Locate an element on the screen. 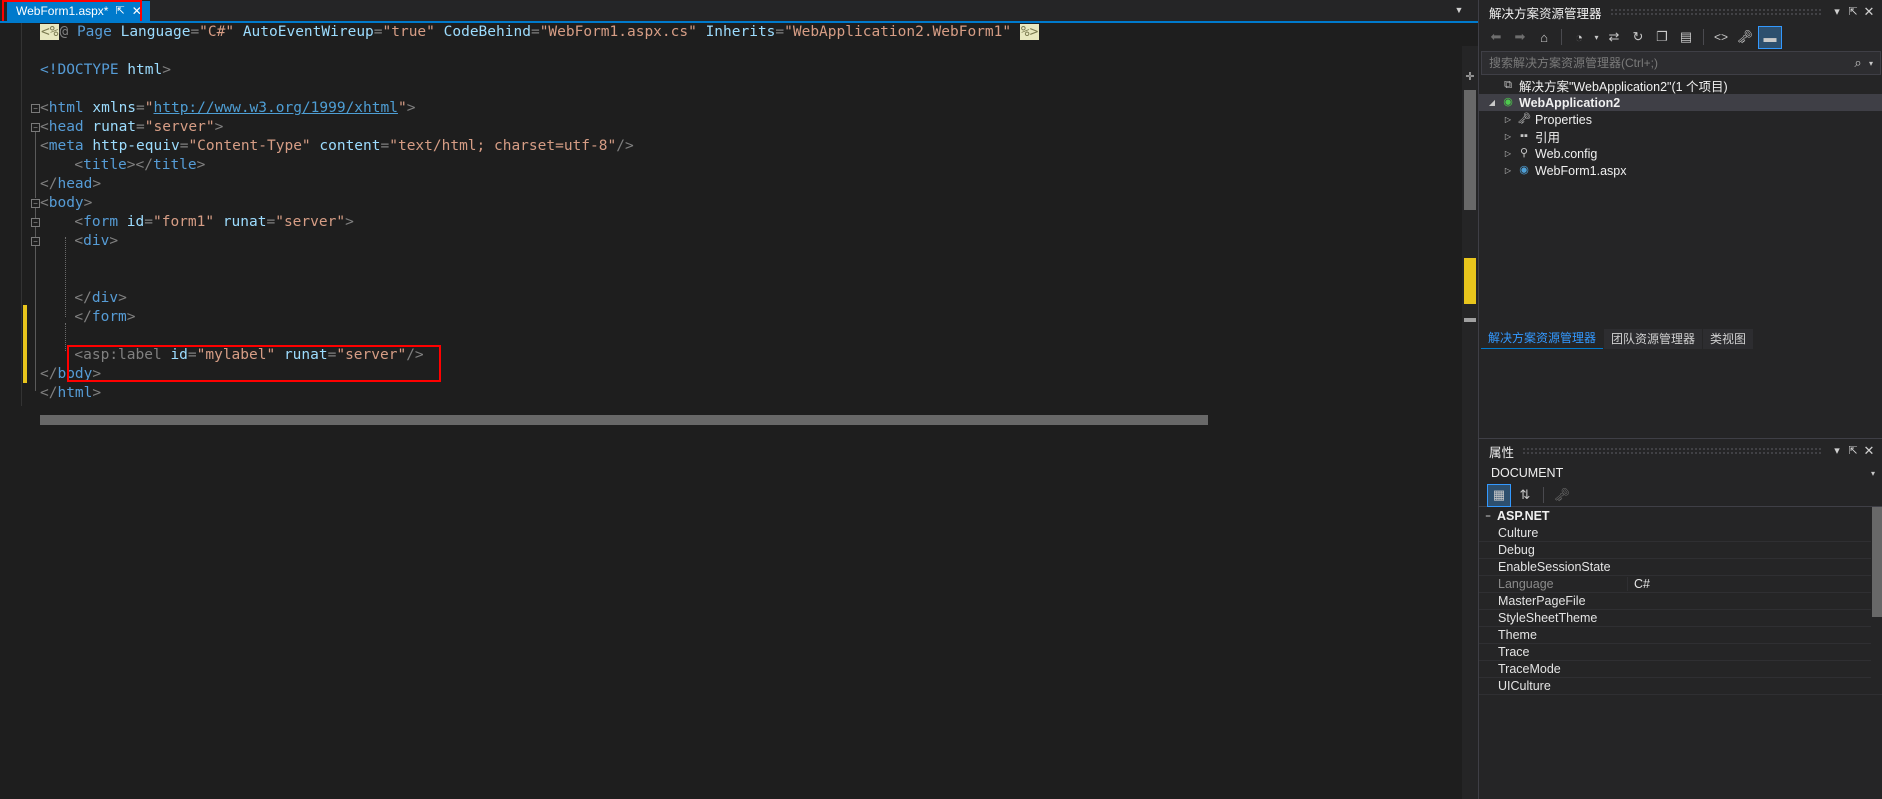 This screenshot has height=799, width=1882. search-input is located at coordinates (1664, 63).